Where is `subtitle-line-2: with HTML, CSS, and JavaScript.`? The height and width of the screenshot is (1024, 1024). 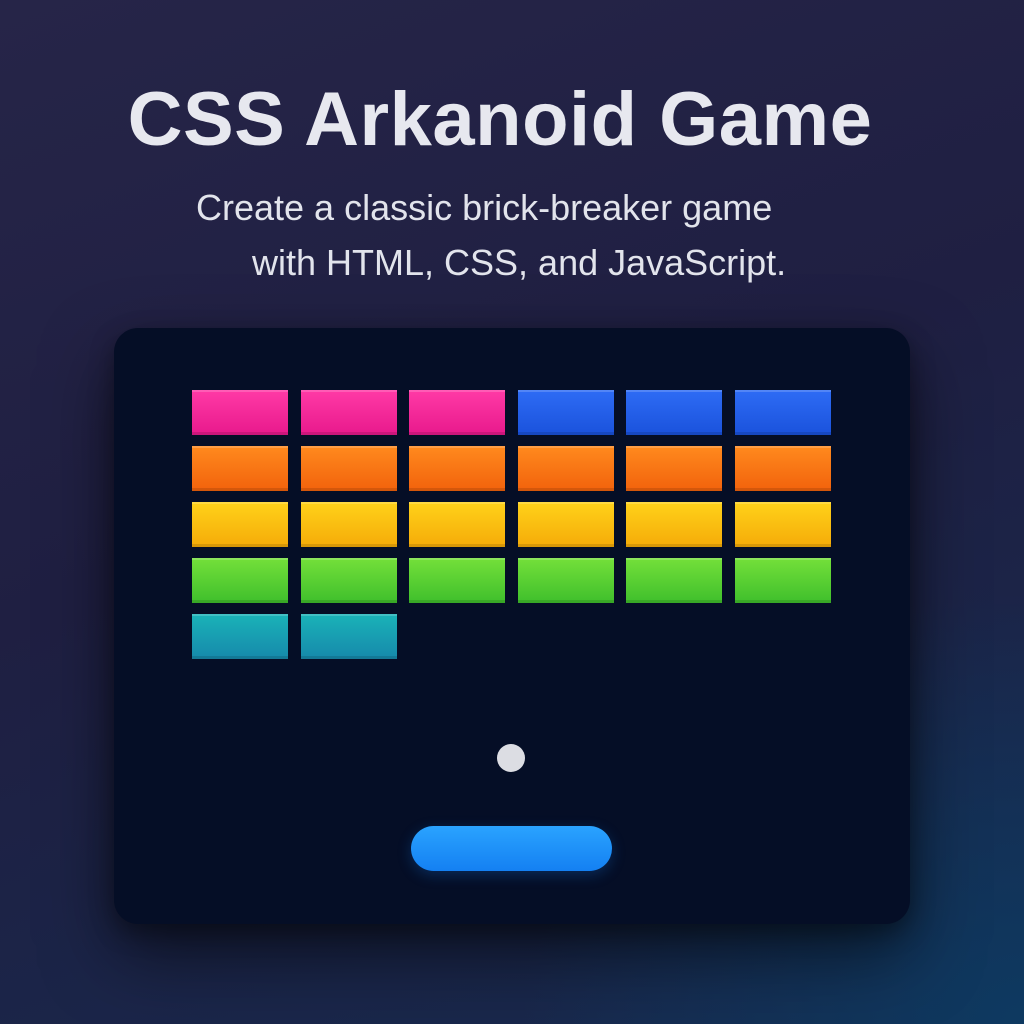 subtitle-line-2: with HTML, CSS, and JavaScript. is located at coordinates (519, 262).